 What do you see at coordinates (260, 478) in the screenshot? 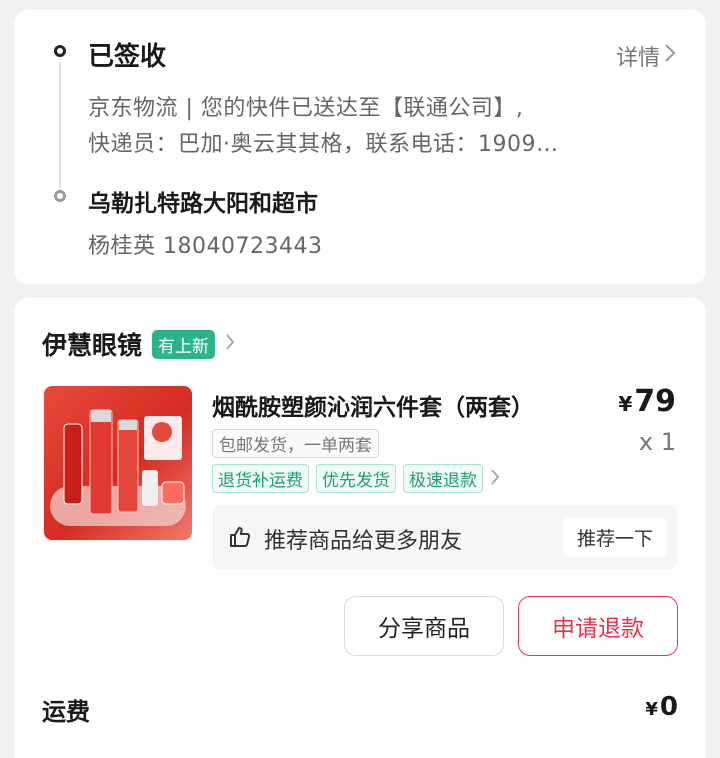
I see `service-tag-return-shipping: 退货补运费` at bounding box center [260, 478].